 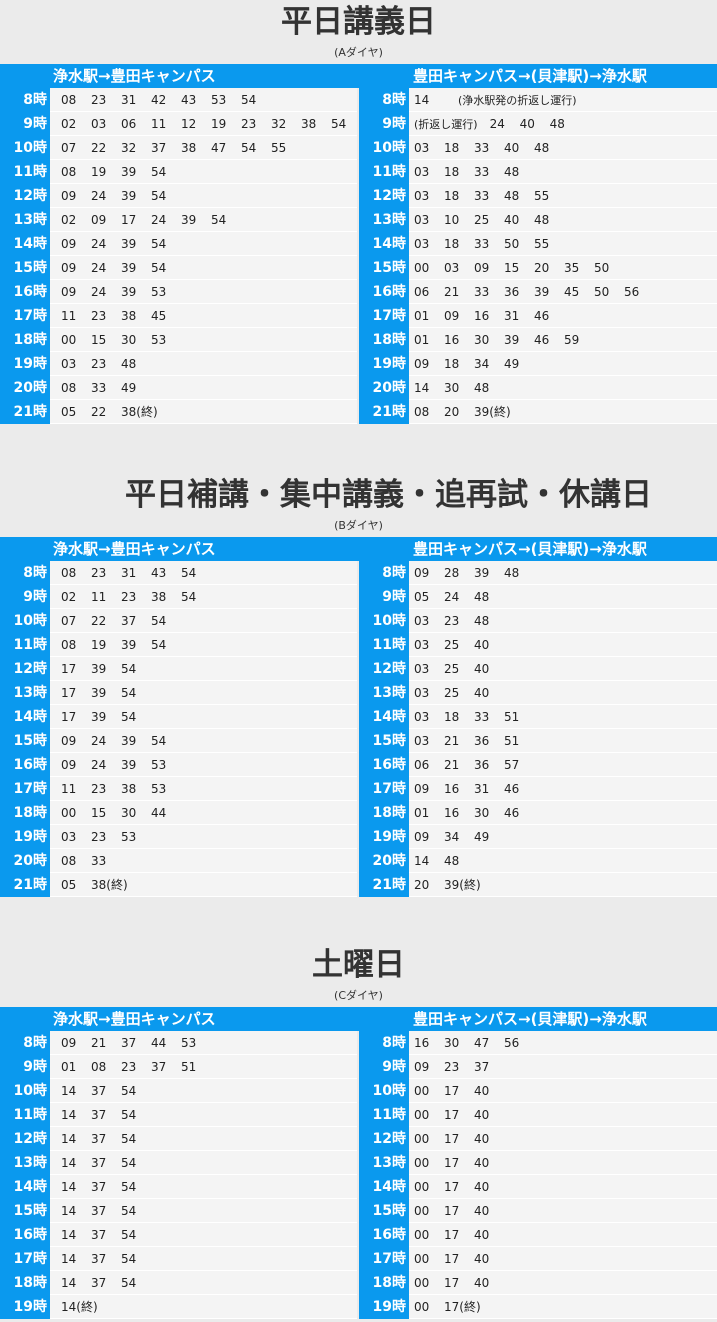 I want to click on timetable-row: 11時 00 17 40, so click(x=538, y=1115).